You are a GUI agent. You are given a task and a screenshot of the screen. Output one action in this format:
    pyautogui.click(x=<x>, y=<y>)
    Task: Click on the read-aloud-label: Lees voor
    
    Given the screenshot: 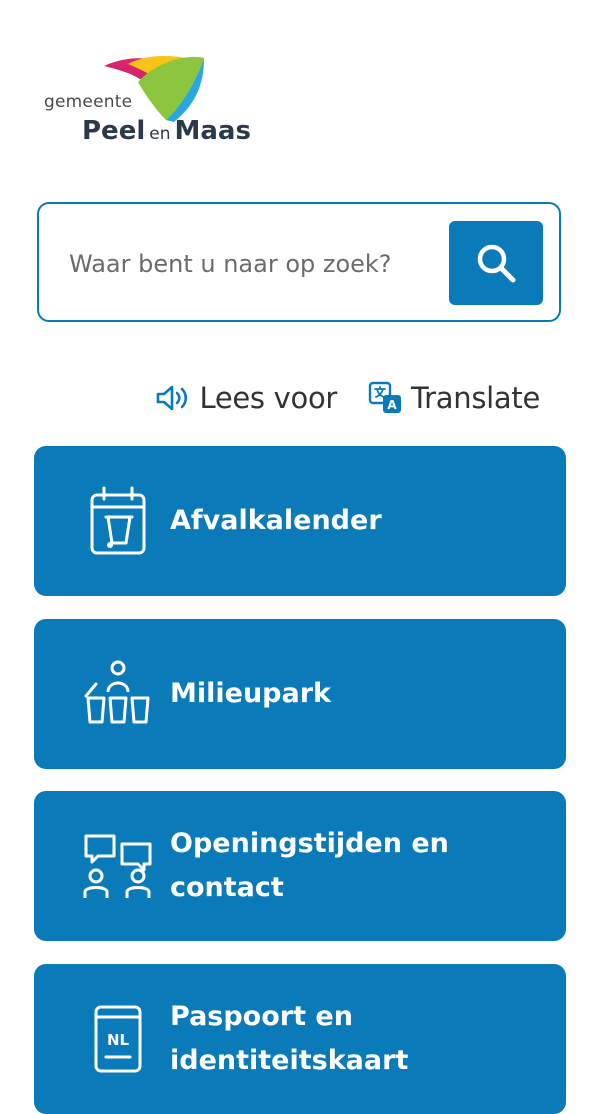 What is the action you would take?
    pyautogui.click(x=268, y=398)
    